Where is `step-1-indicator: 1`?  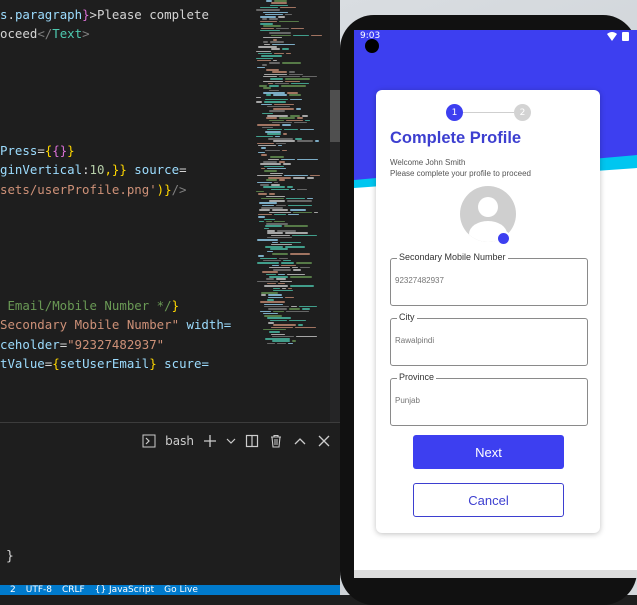
step-1-indicator: 1 is located at coordinates (454, 112).